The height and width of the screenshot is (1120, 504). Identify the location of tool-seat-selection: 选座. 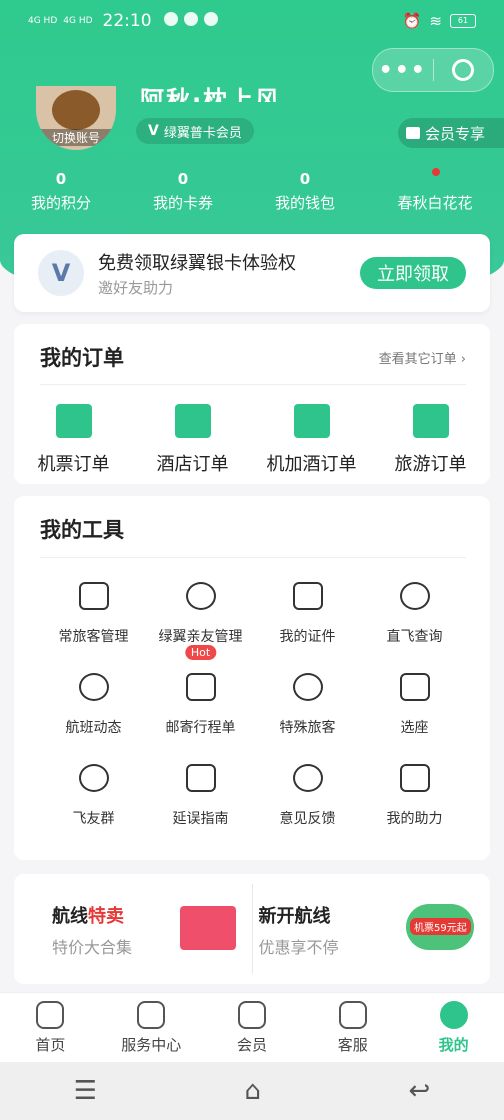
(414, 718).